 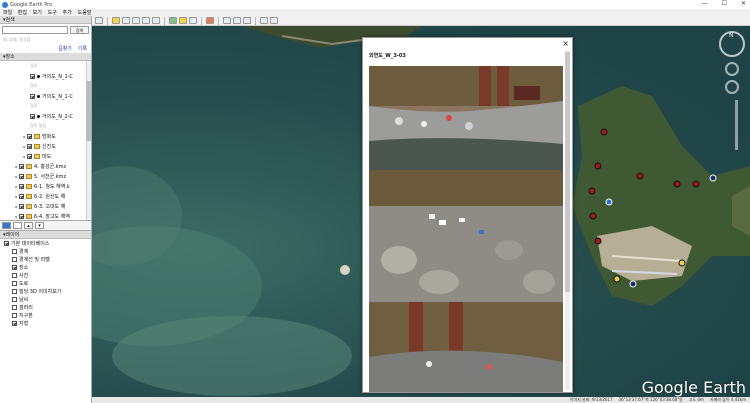 What do you see at coordinates (156, 20) in the screenshot?
I see `record-tour-icon` at bounding box center [156, 20].